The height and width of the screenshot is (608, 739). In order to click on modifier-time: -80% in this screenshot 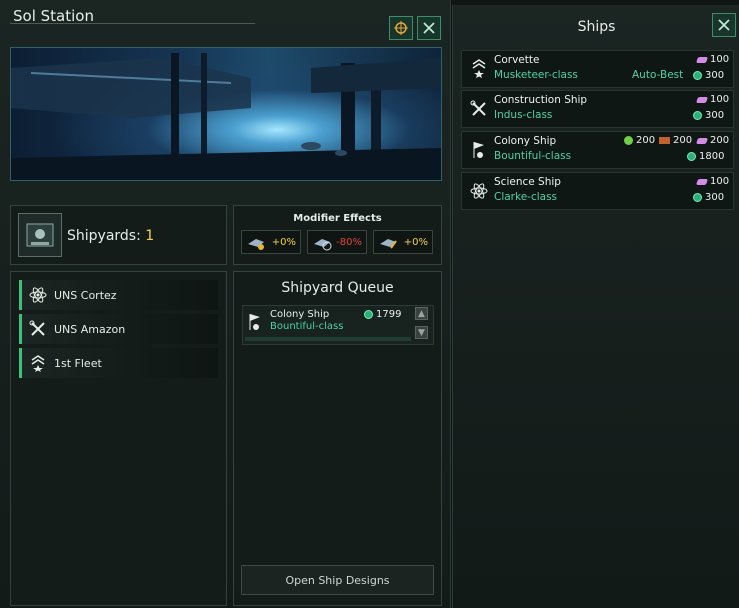, I will do `click(337, 242)`.